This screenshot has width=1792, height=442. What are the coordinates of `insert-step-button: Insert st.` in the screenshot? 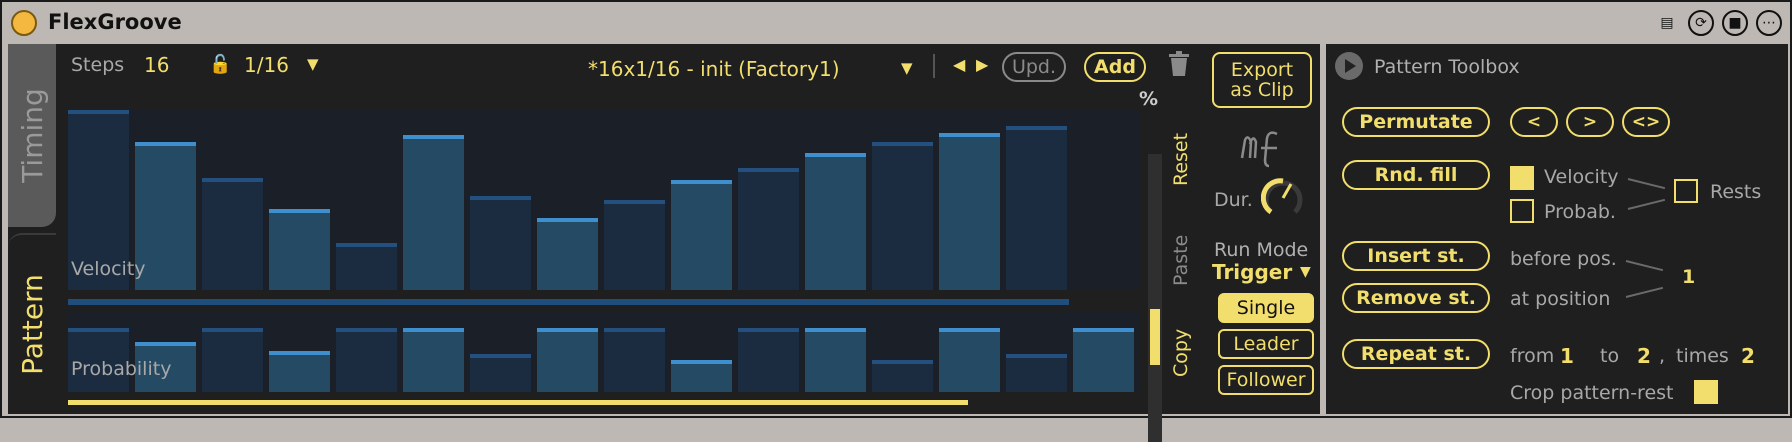 It's located at (1416, 256).